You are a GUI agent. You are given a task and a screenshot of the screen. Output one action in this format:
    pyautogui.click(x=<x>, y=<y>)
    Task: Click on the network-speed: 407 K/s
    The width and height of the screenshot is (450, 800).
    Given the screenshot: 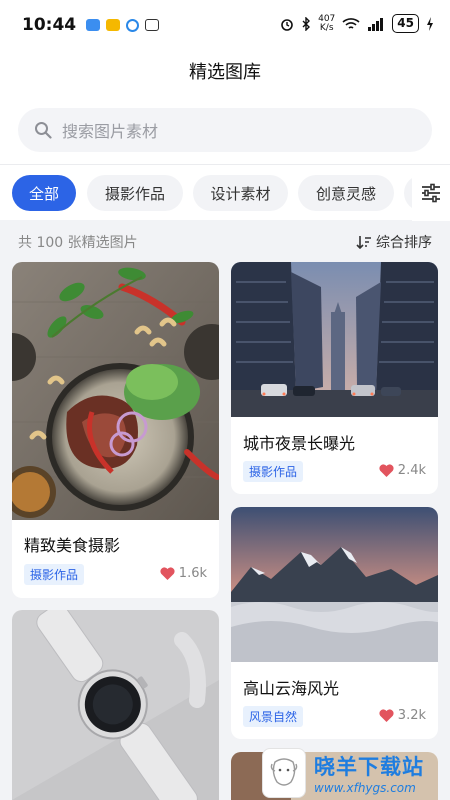 What is the action you would take?
    pyautogui.click(x=326, y=23)
    